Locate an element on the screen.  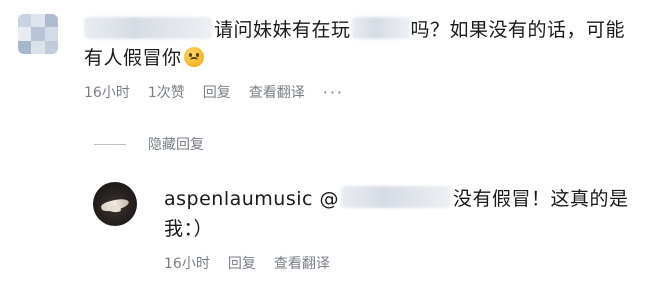
divider-line is located at coordinates (110, 144).